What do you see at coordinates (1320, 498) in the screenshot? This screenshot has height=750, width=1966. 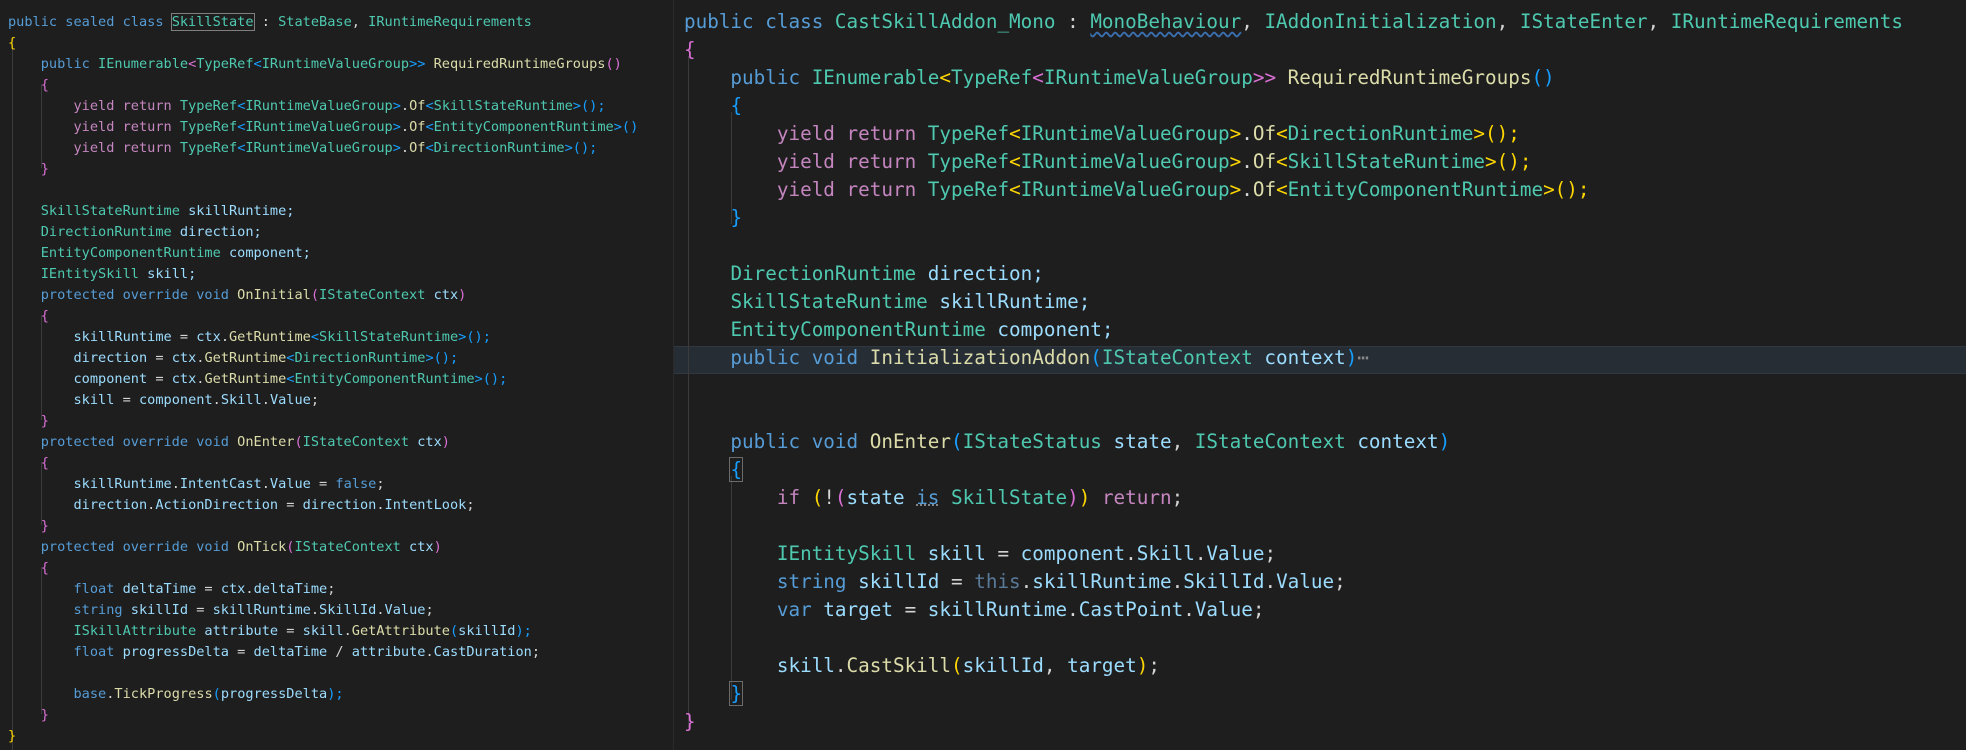 I see `code-line: if (!(state is SkillState)) return;` at bounding box center [1320, 498].